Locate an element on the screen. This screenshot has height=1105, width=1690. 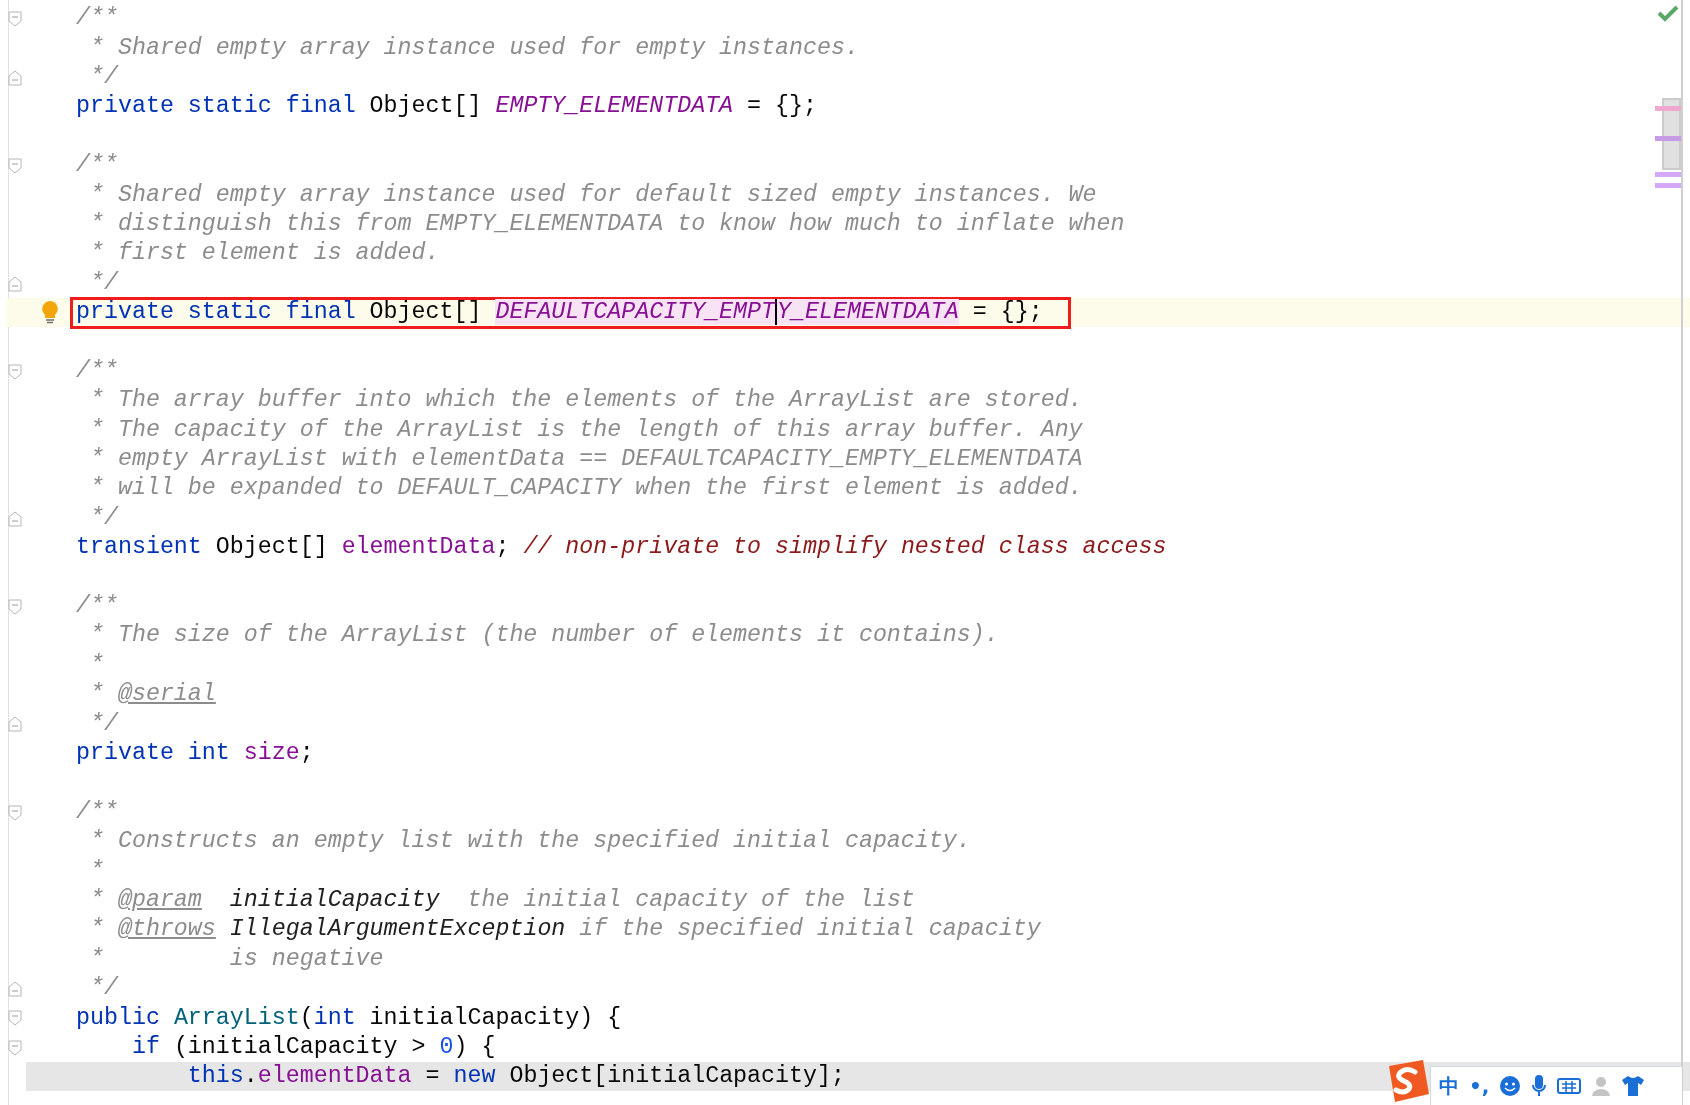
code-line: * Shared empty array instance used for default sized empty instances. We is located at coordinates (592, 195).